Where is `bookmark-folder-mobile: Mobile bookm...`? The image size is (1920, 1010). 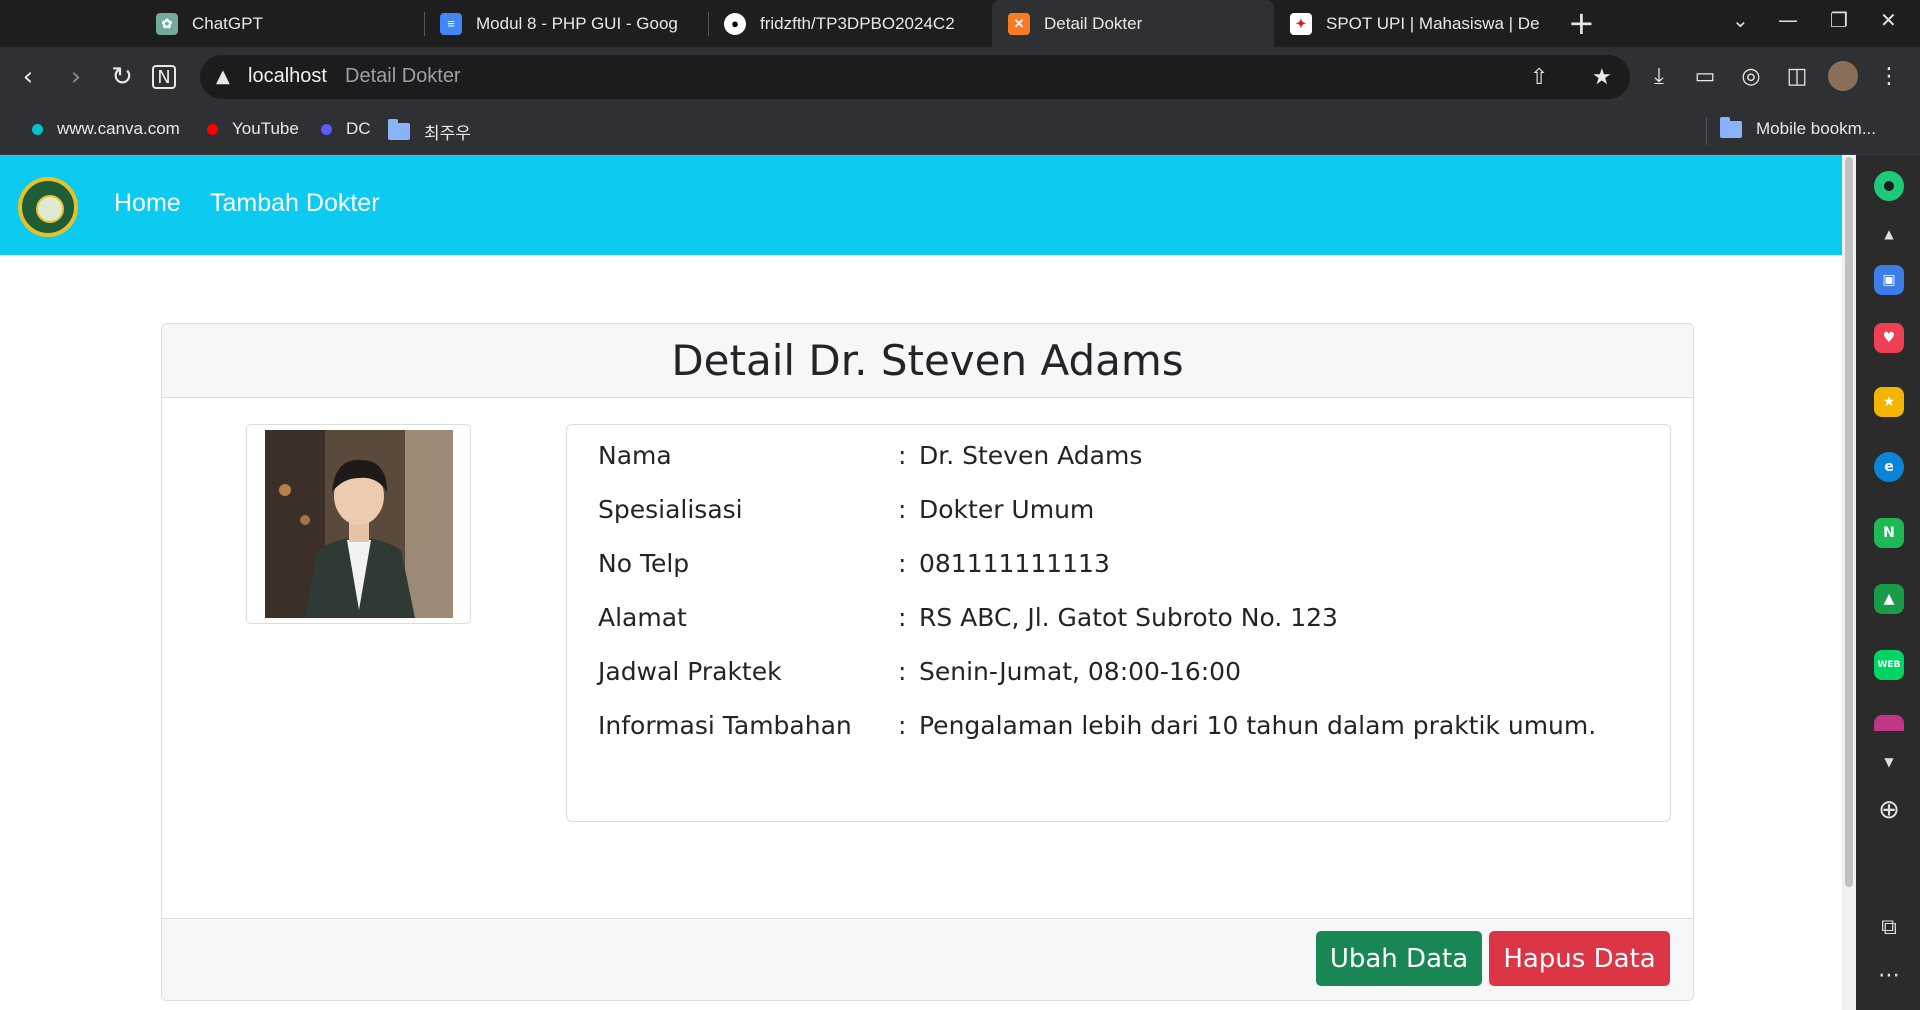 bookmark-folder-mobile: Mobile bookm... is located at coordinates (1798, 127).